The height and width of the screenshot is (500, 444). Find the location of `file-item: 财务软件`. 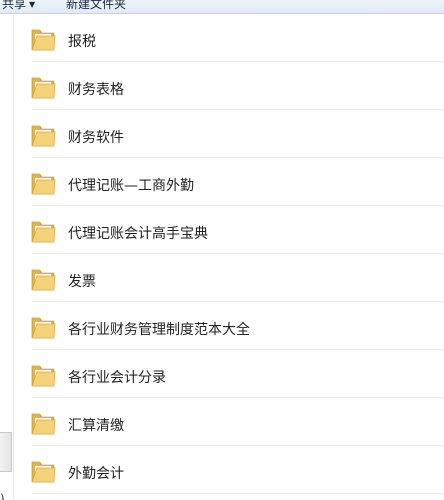

file-item: 财务软件 is located at coordinates (229, 134).